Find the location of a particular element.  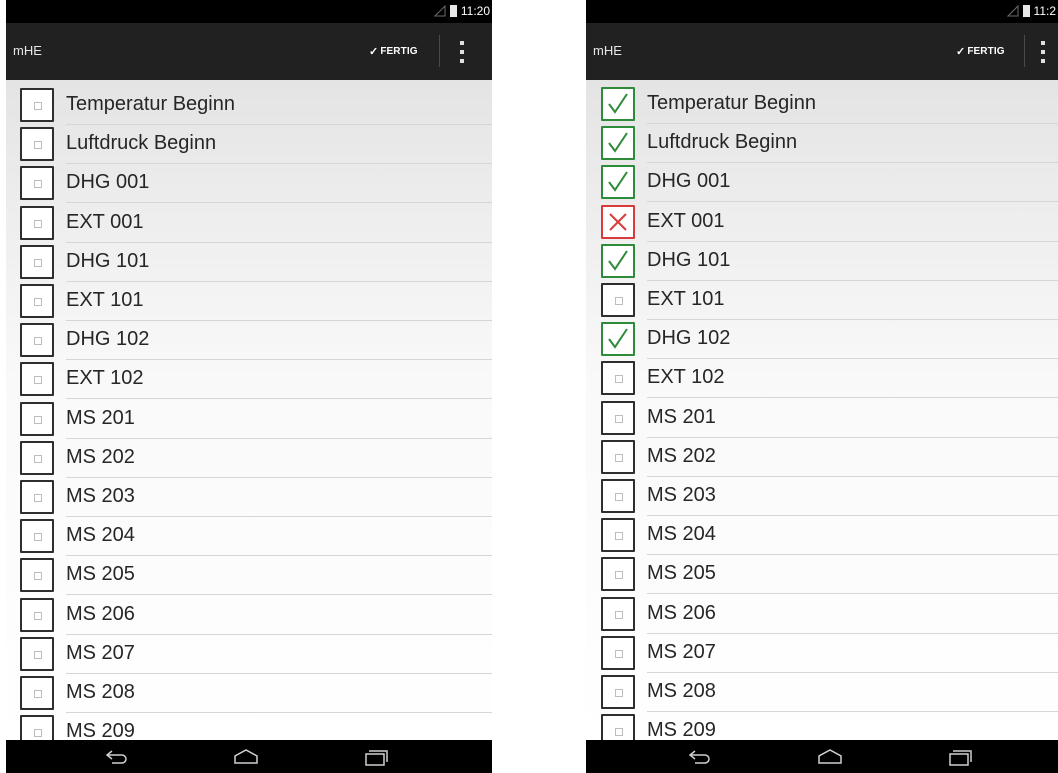

list-item-label: MS 208 is located at coordinates (852, 692).